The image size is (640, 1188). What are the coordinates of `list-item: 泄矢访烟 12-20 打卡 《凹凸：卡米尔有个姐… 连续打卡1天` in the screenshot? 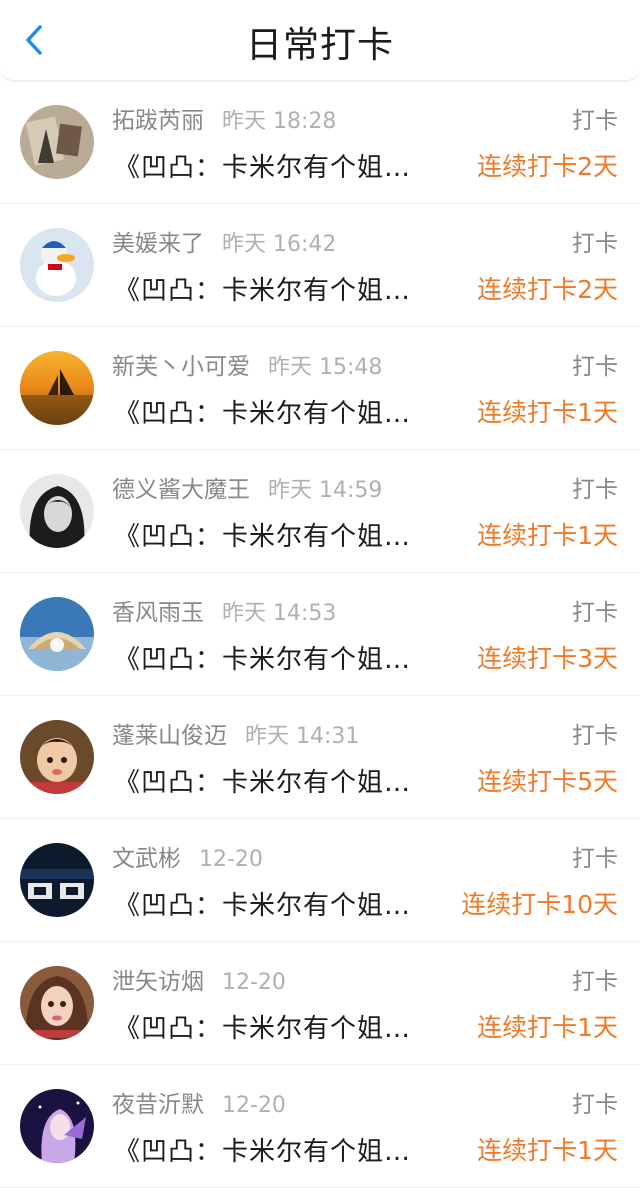 It's located at (320, 1003).